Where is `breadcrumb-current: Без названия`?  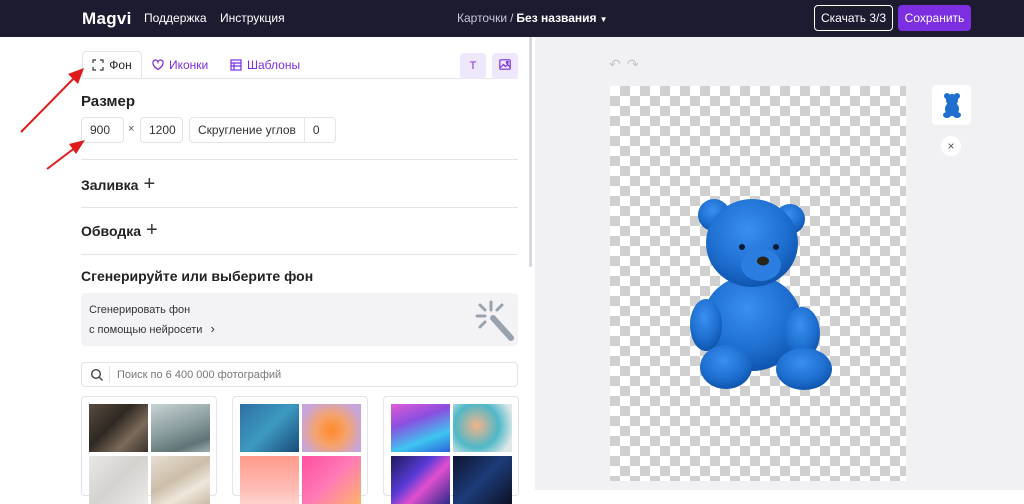
breadcrumb-current: Без названия is located at coordinates (556, 18).